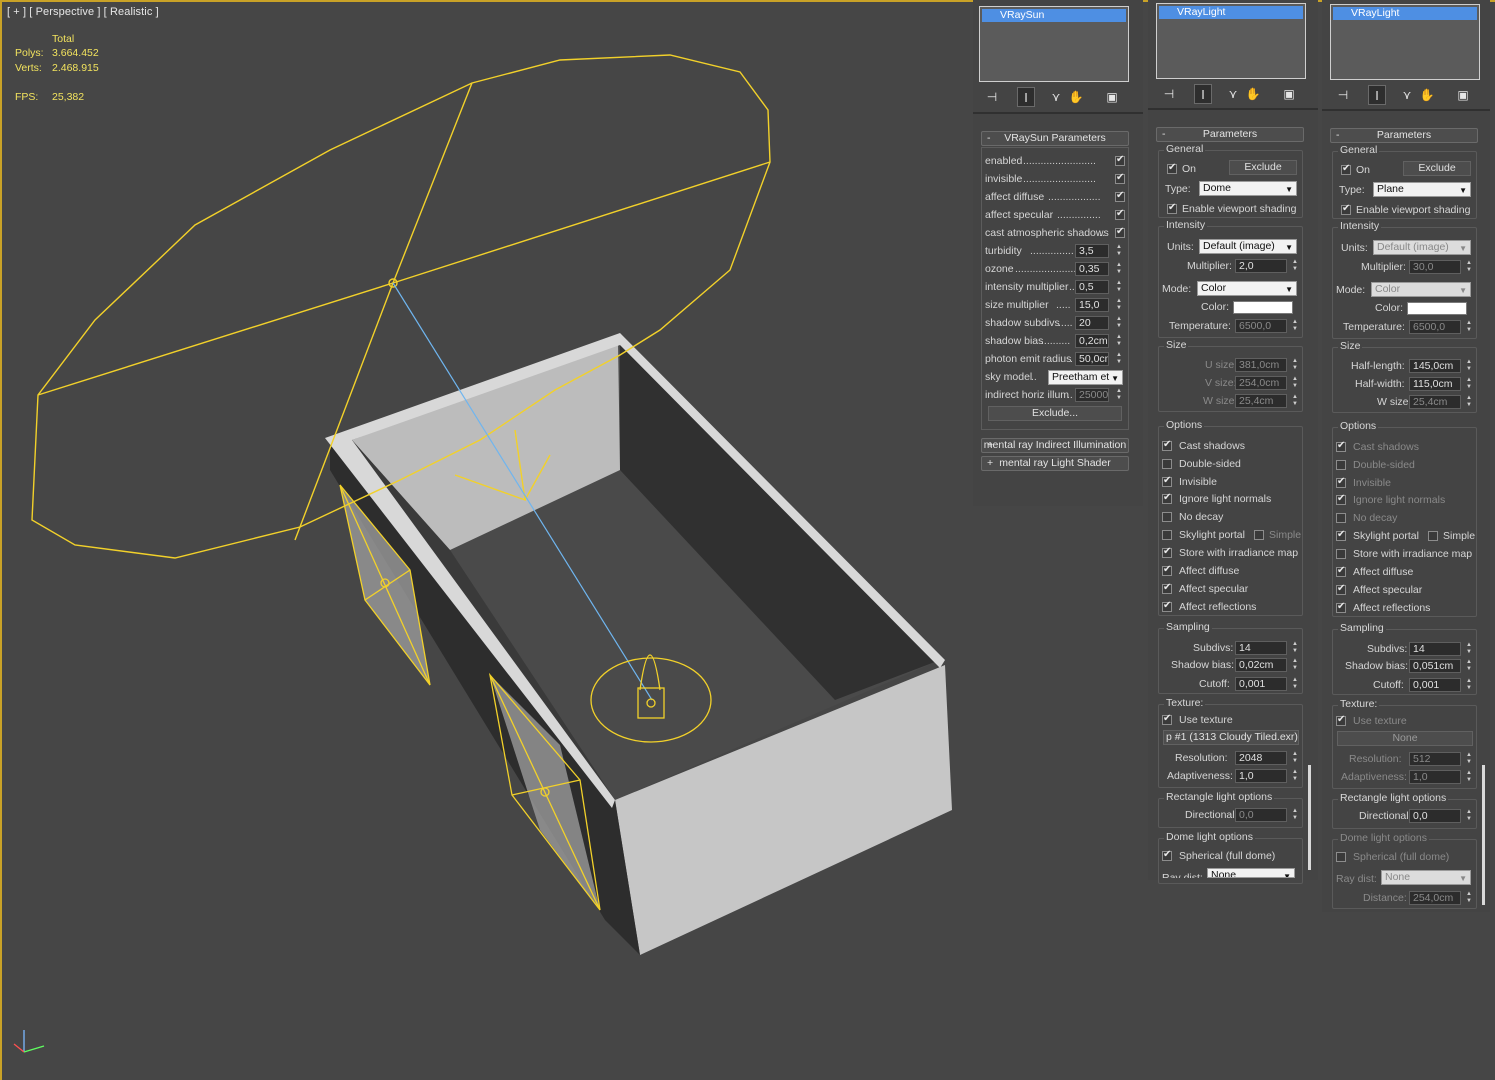 This screenshot has width=1495, height=1080. Describe the element at coordinates (1422, 247) in the screenshot. I see `plane-units-dropdown: Default (image) ▼` at that location.